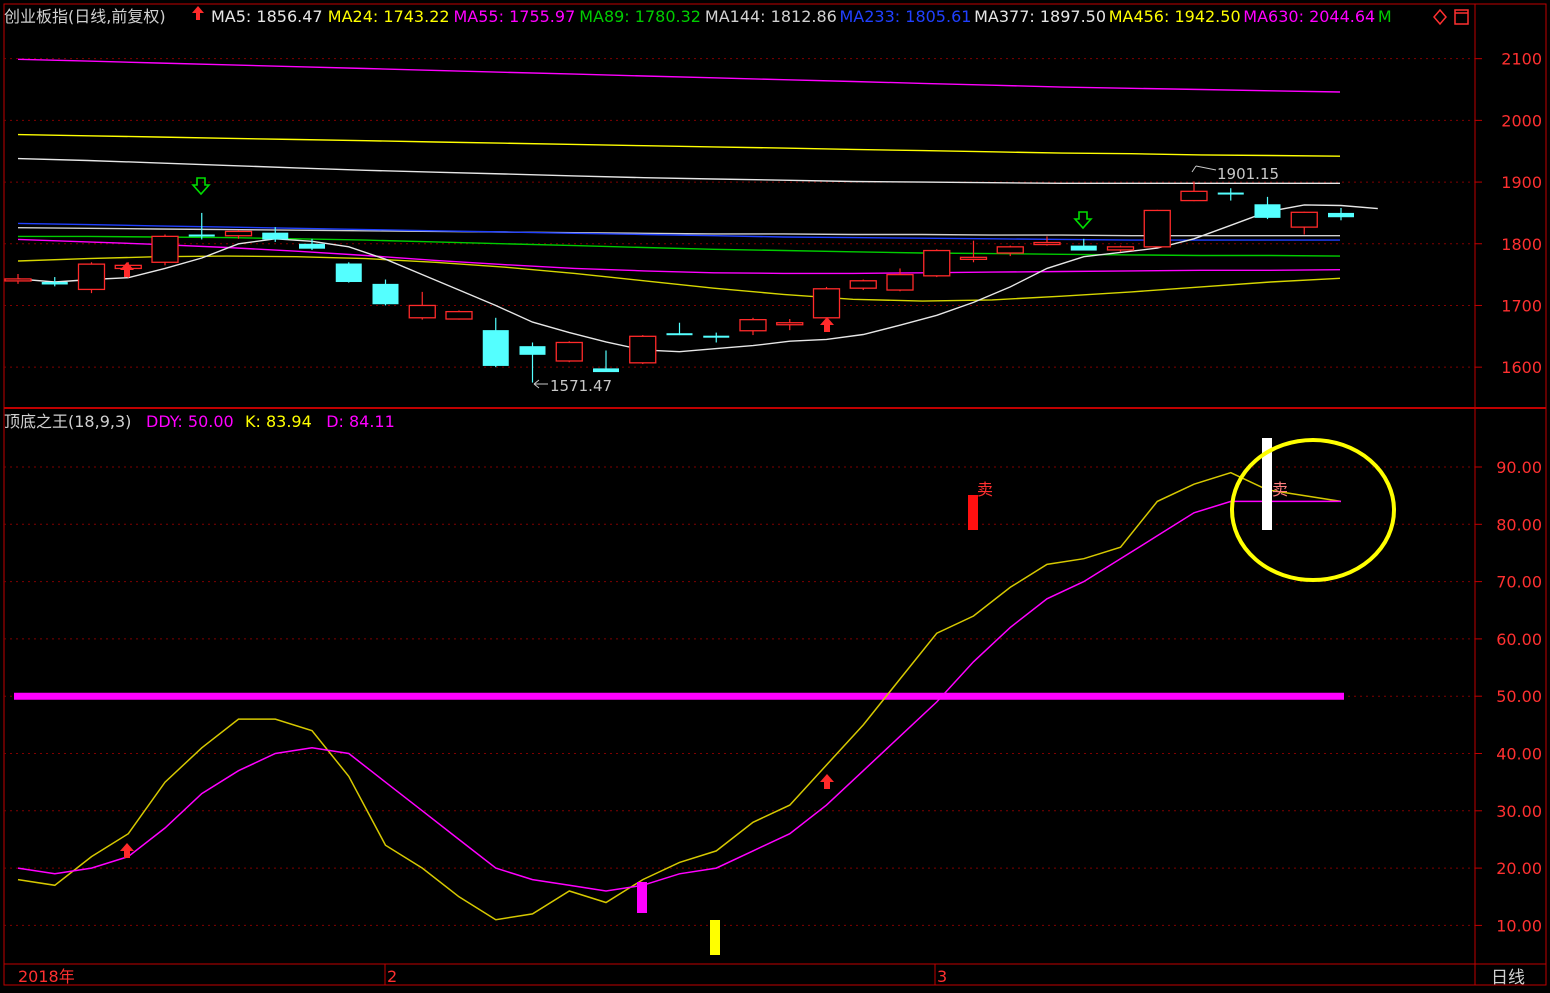 Image resolution: width=1550 pixels, height=993 pixels. I want to click on top-tick-label: 1900, so click(1521, 182).